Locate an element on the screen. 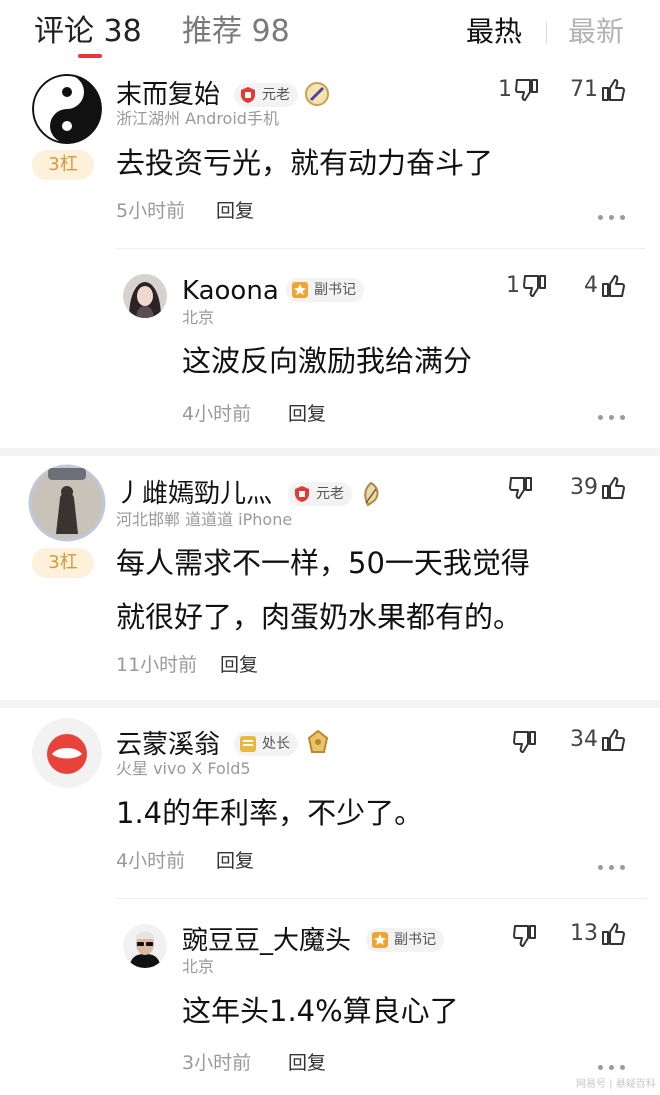 This screenshot has height=1095, width=660. upvote-button: 39 is located at coordinates (591, 488).